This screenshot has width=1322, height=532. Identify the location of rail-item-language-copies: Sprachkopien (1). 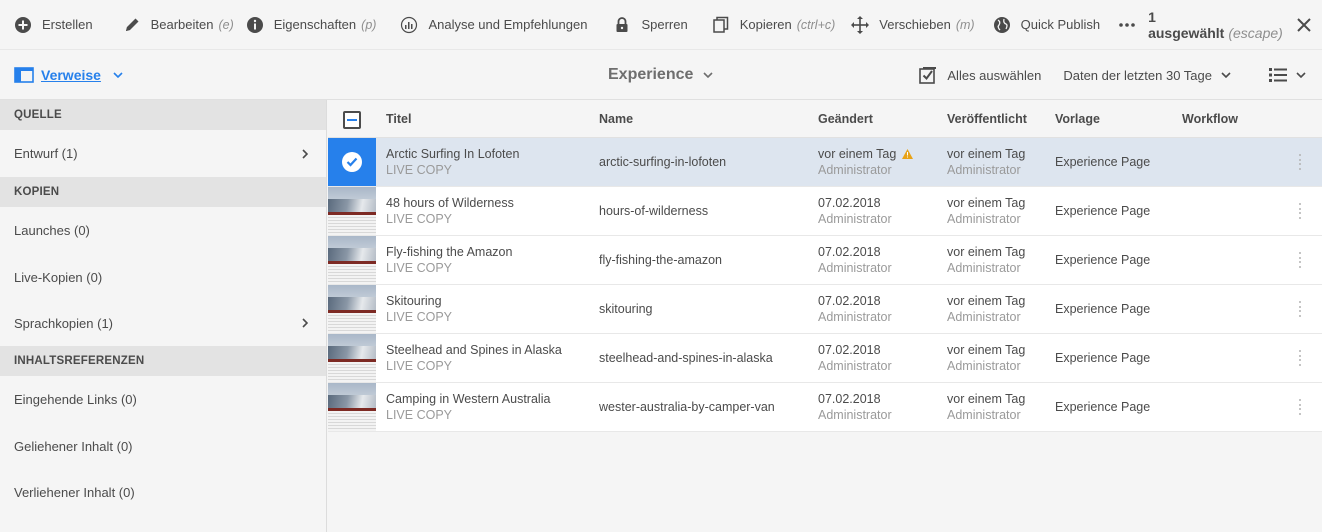
(163, 323).